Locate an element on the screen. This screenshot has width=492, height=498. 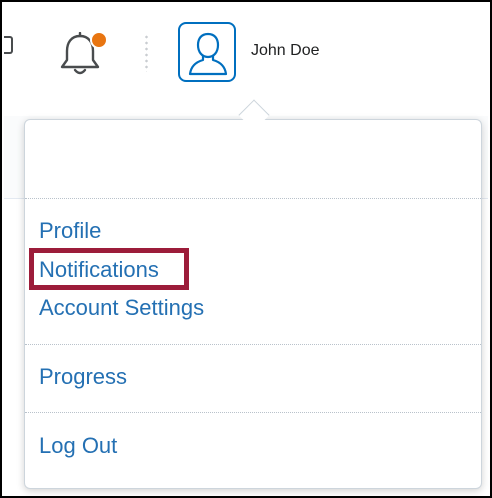
menu-item-profile: Profile is located at coordinates (70, 231).